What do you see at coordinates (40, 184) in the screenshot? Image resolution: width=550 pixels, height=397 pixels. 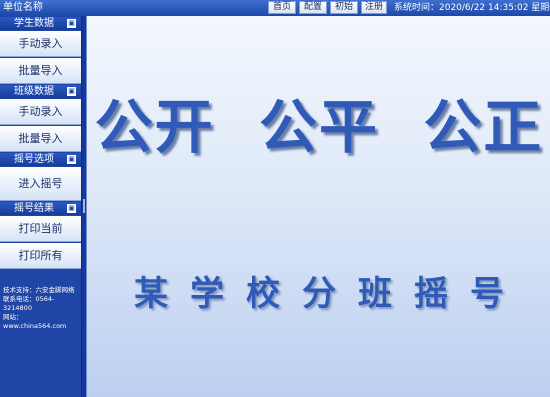 I see `sidebar-item-enter-lottery: 进入摇号` at bounding box center [40, 184].